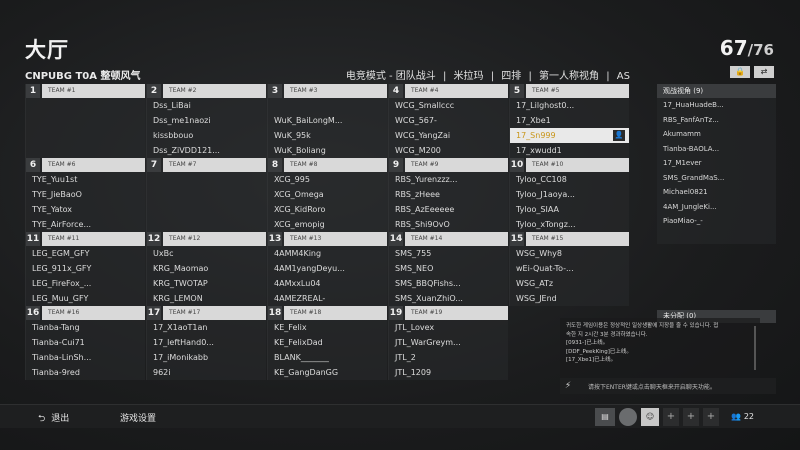 This screenshot has width=800, height=450. What do you see at coordinates (569, 135) in the screenshot?
I see `player-slot: 17_Sn999 👤` at bounding box center [569, 135].